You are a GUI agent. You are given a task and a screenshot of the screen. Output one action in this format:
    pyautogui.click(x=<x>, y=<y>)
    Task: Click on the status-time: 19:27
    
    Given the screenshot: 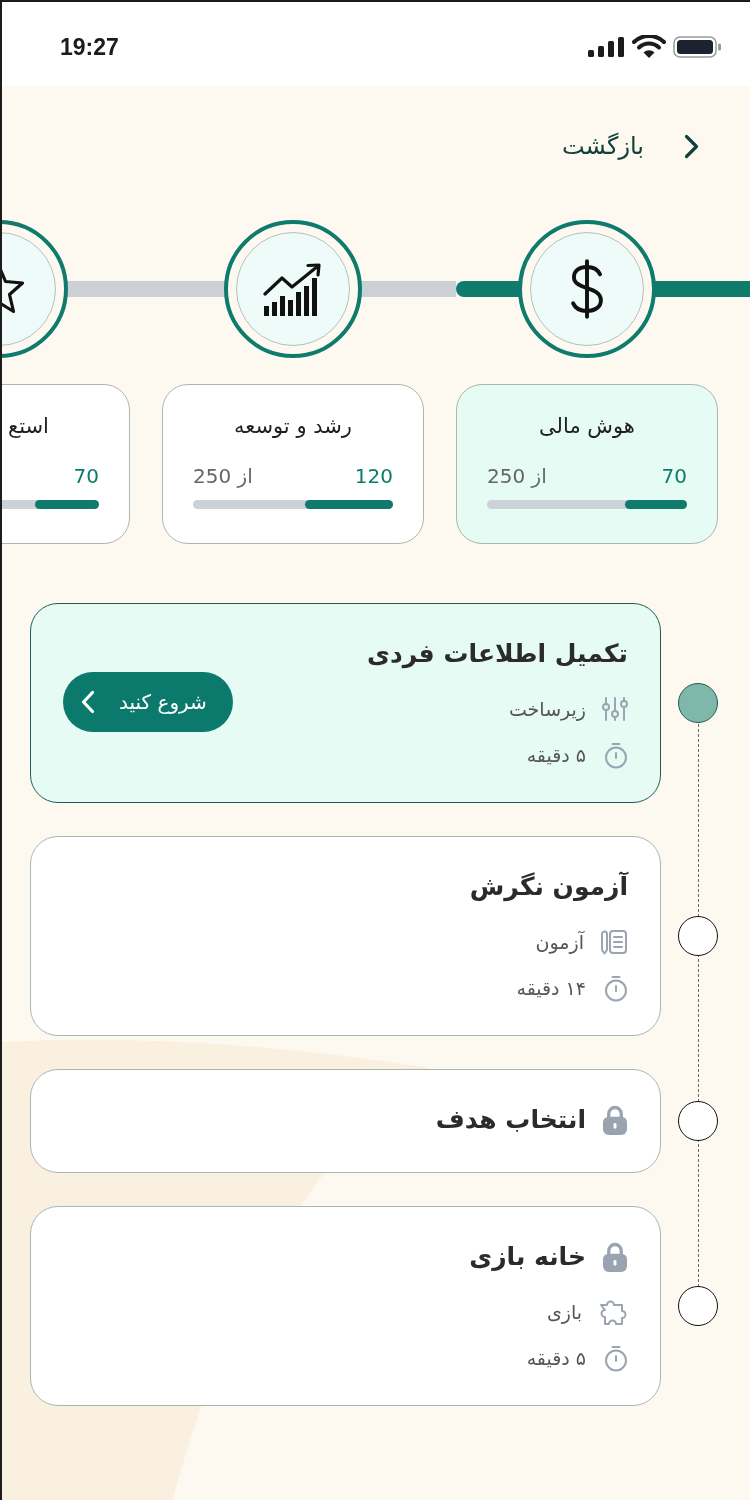 What is the action you would take?
    pyautogui.click(x=89, y=47)
    